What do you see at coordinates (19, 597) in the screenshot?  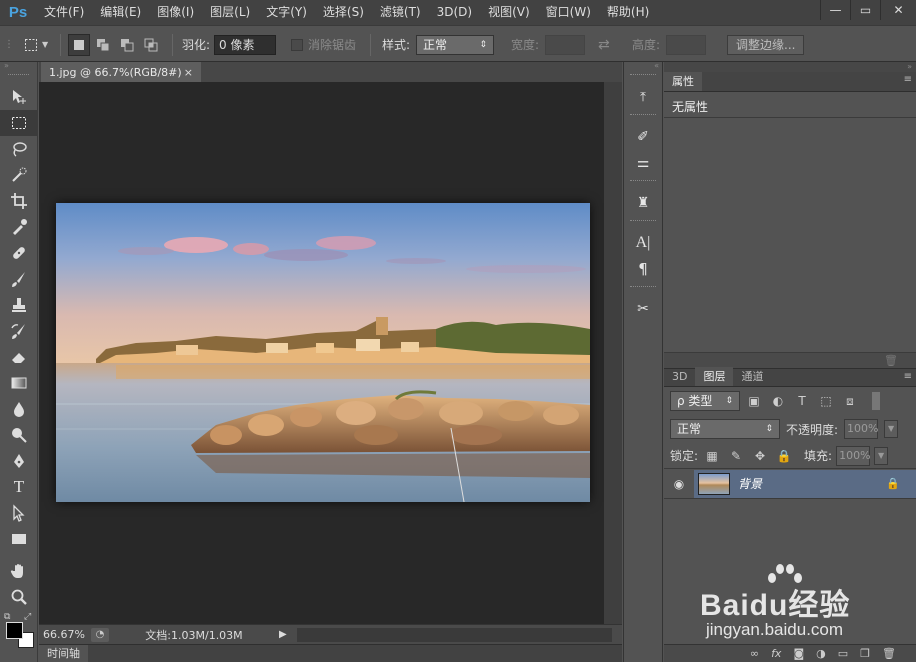 I see `zoom-tool` at bounding box center [19, 597].